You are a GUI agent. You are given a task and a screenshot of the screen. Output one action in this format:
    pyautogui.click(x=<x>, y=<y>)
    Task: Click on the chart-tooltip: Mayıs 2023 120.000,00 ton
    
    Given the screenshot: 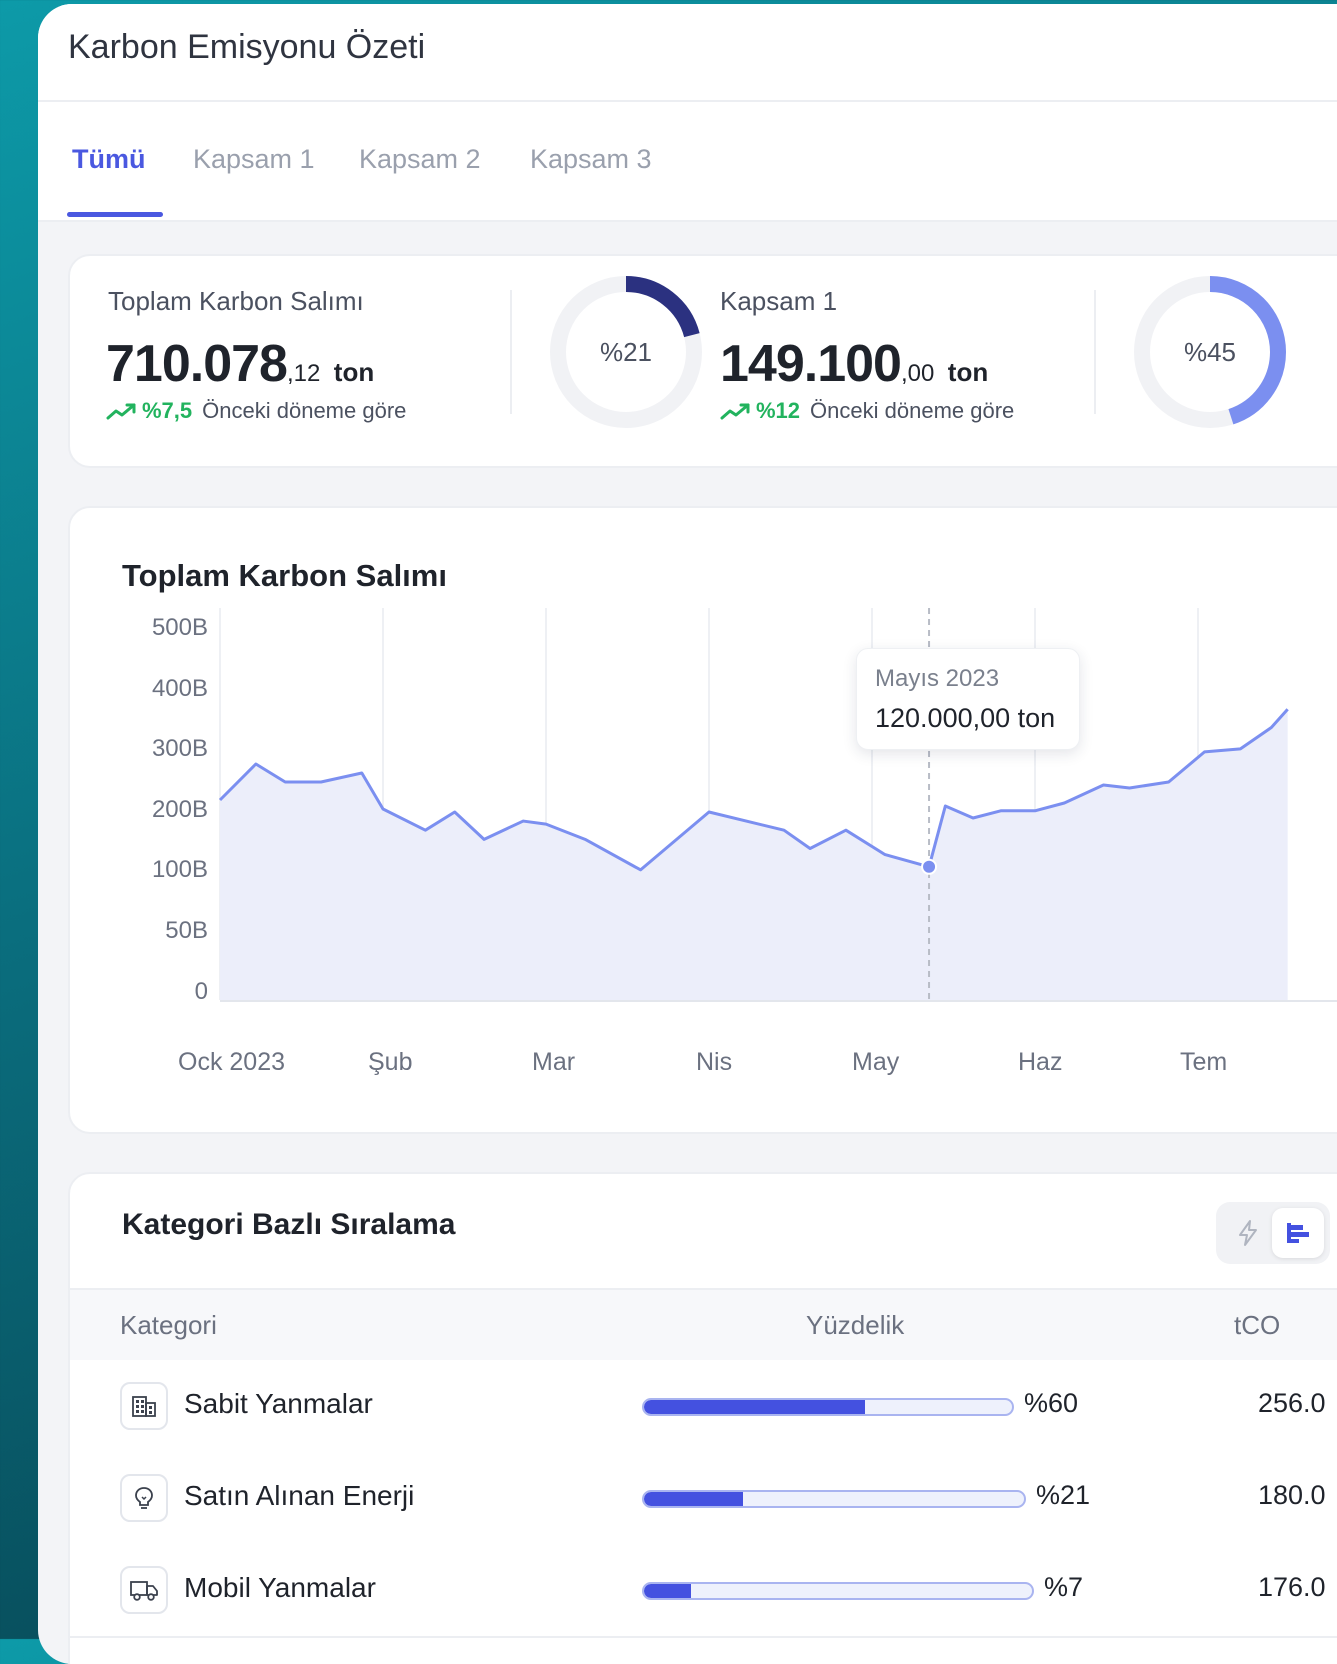 What is the action you would take?
    pyautogui.click(x=968, y=699)
    